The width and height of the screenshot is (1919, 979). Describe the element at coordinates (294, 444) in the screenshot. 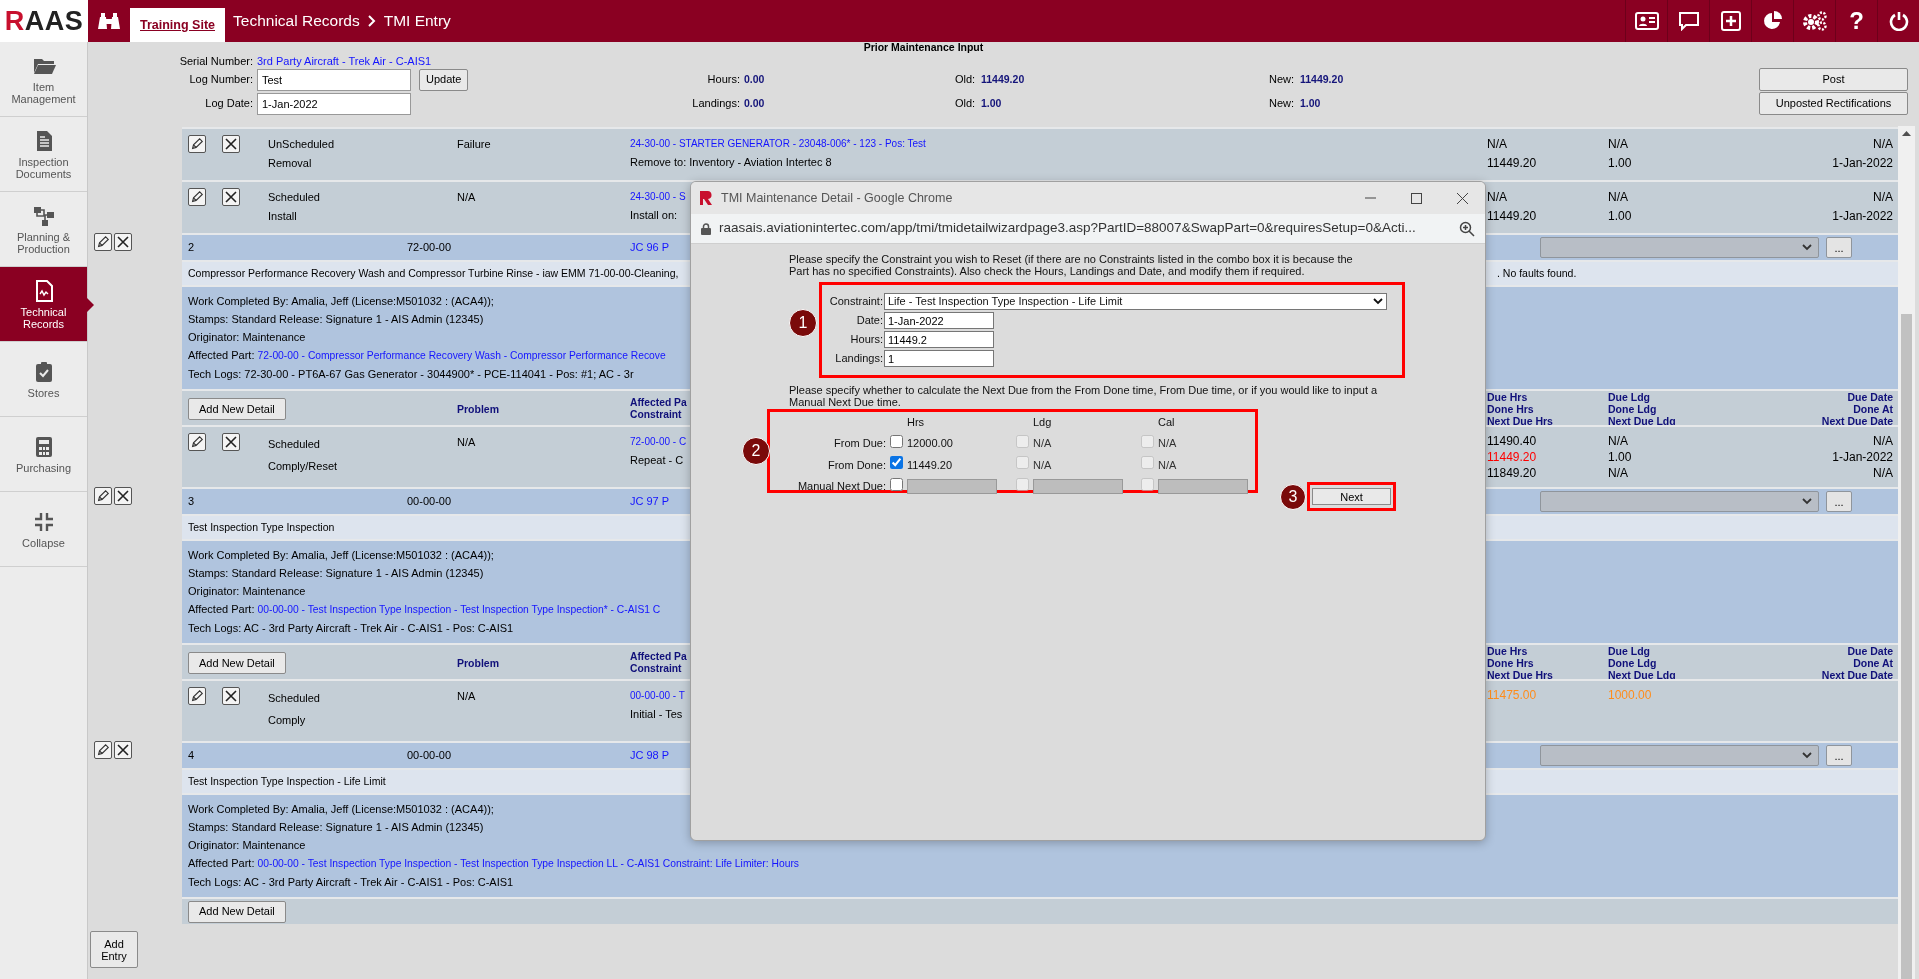

I see `maintenance-type: Scheduled` at that location.